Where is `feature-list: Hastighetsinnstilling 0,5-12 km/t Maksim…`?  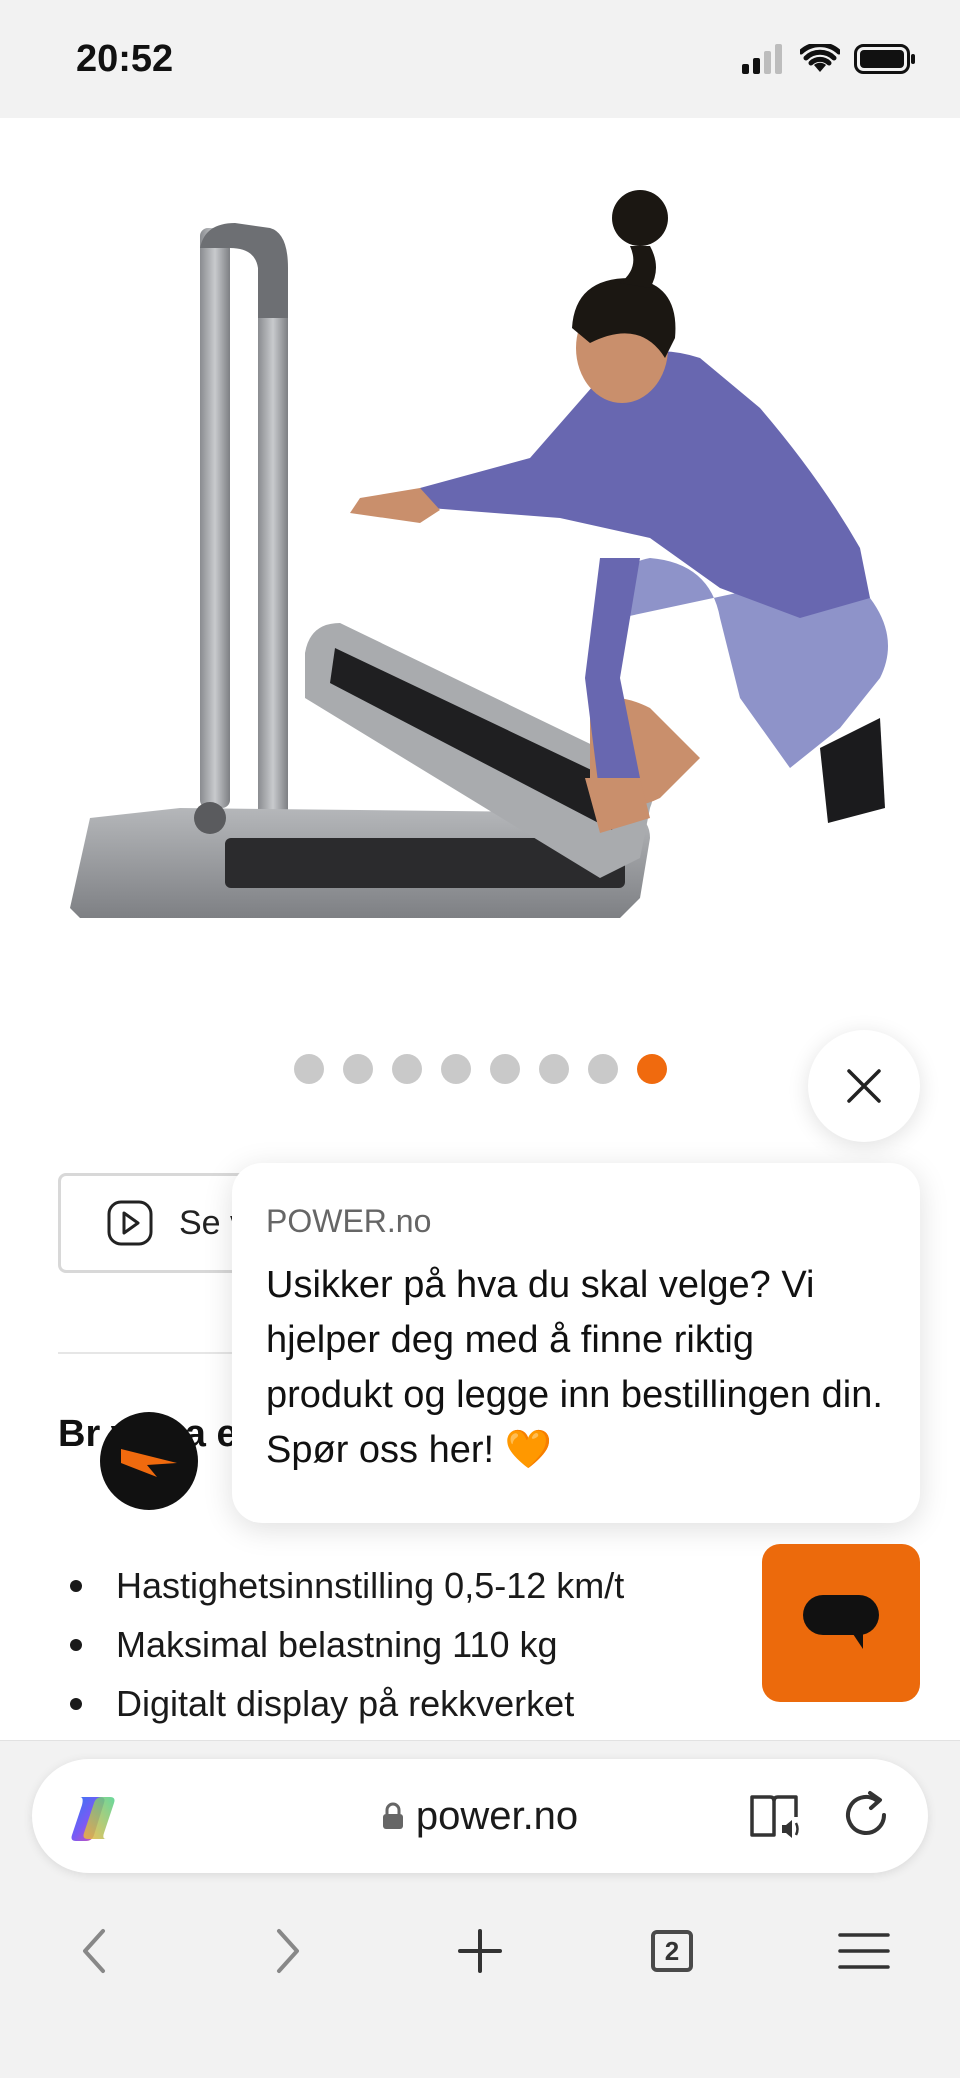
feature-list: Hastighetsinnstilling 0,5-12 km/t Maksim… is located at coordinates (341, 1644).